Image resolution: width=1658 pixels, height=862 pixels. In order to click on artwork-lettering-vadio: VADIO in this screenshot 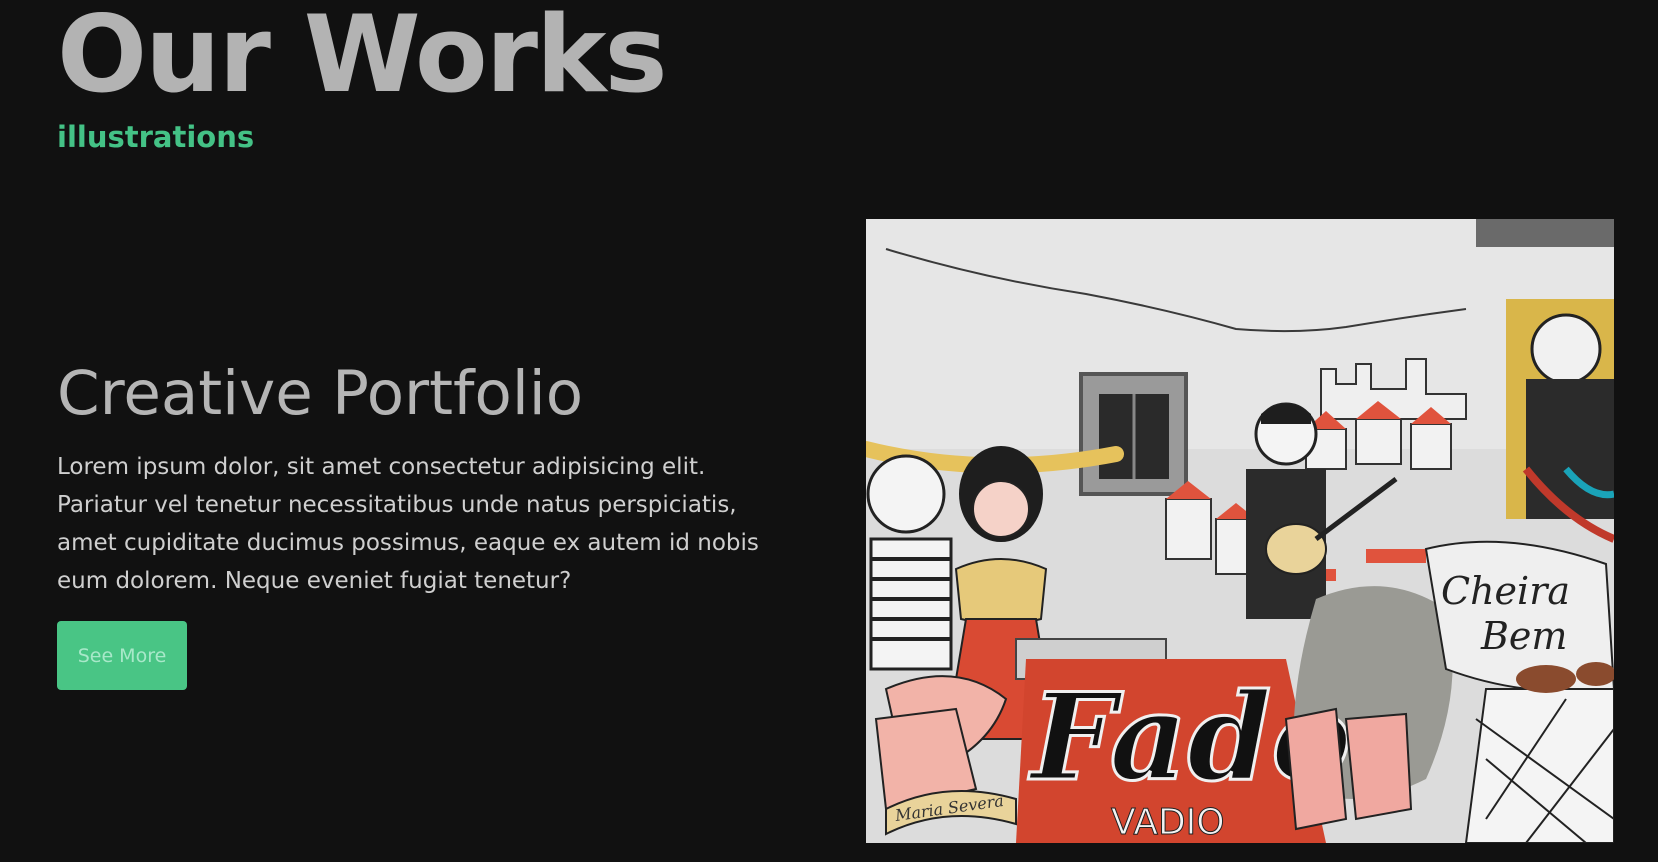, I will do `click(1168, 822)`.